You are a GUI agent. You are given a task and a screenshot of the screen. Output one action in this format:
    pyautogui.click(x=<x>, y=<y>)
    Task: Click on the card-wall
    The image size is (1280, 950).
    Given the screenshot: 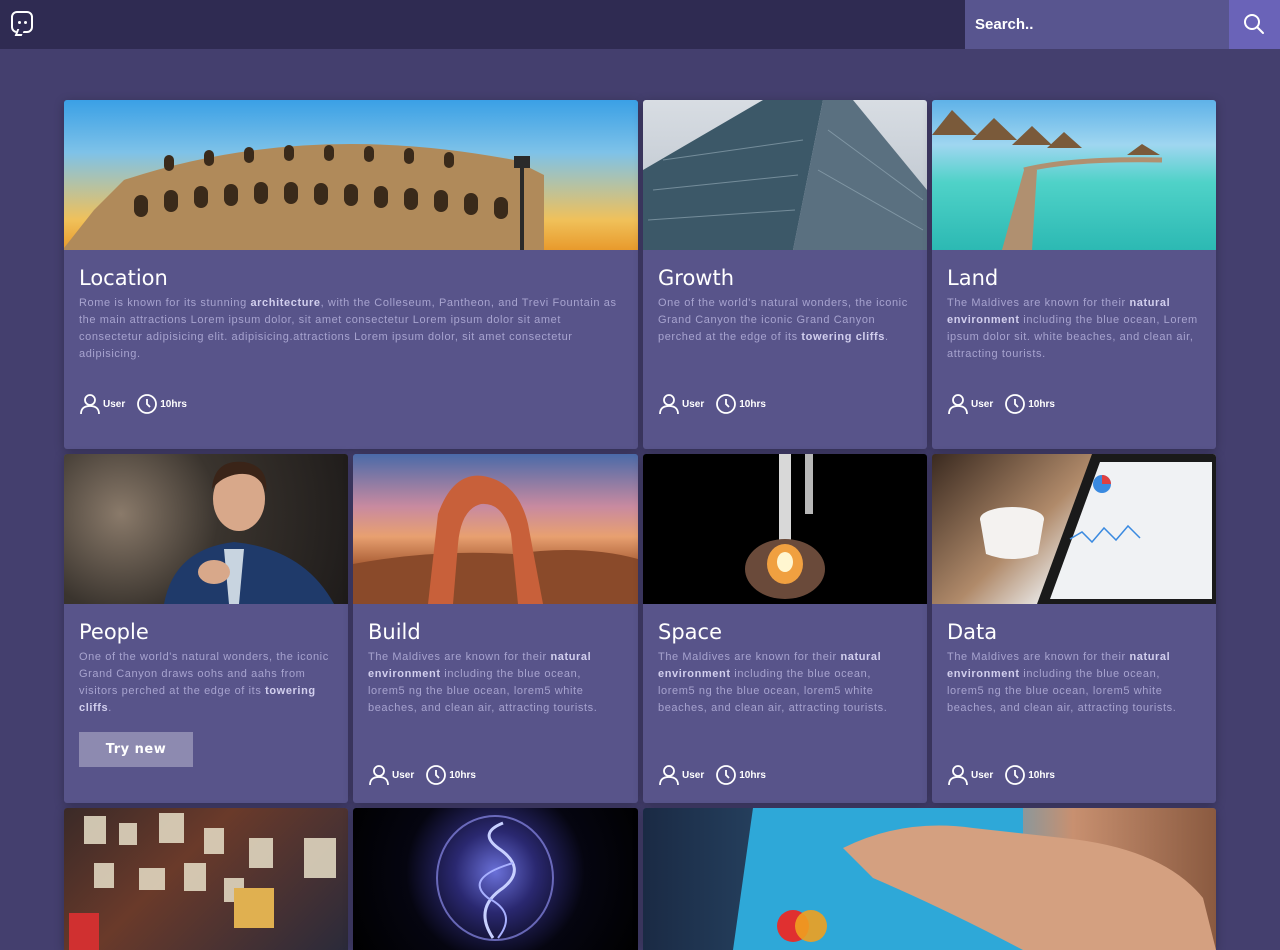 What is the action you would take?
    pyautogui.click(x=206, y=879)
    